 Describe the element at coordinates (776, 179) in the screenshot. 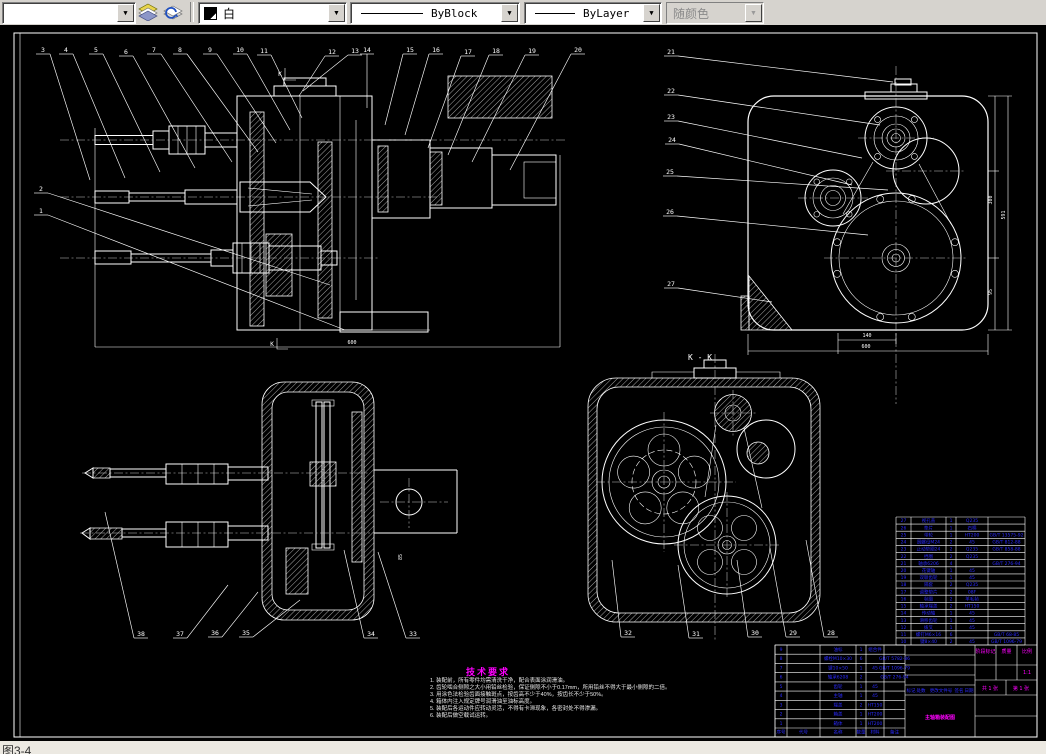

I see `callout-25: 25` at that location.